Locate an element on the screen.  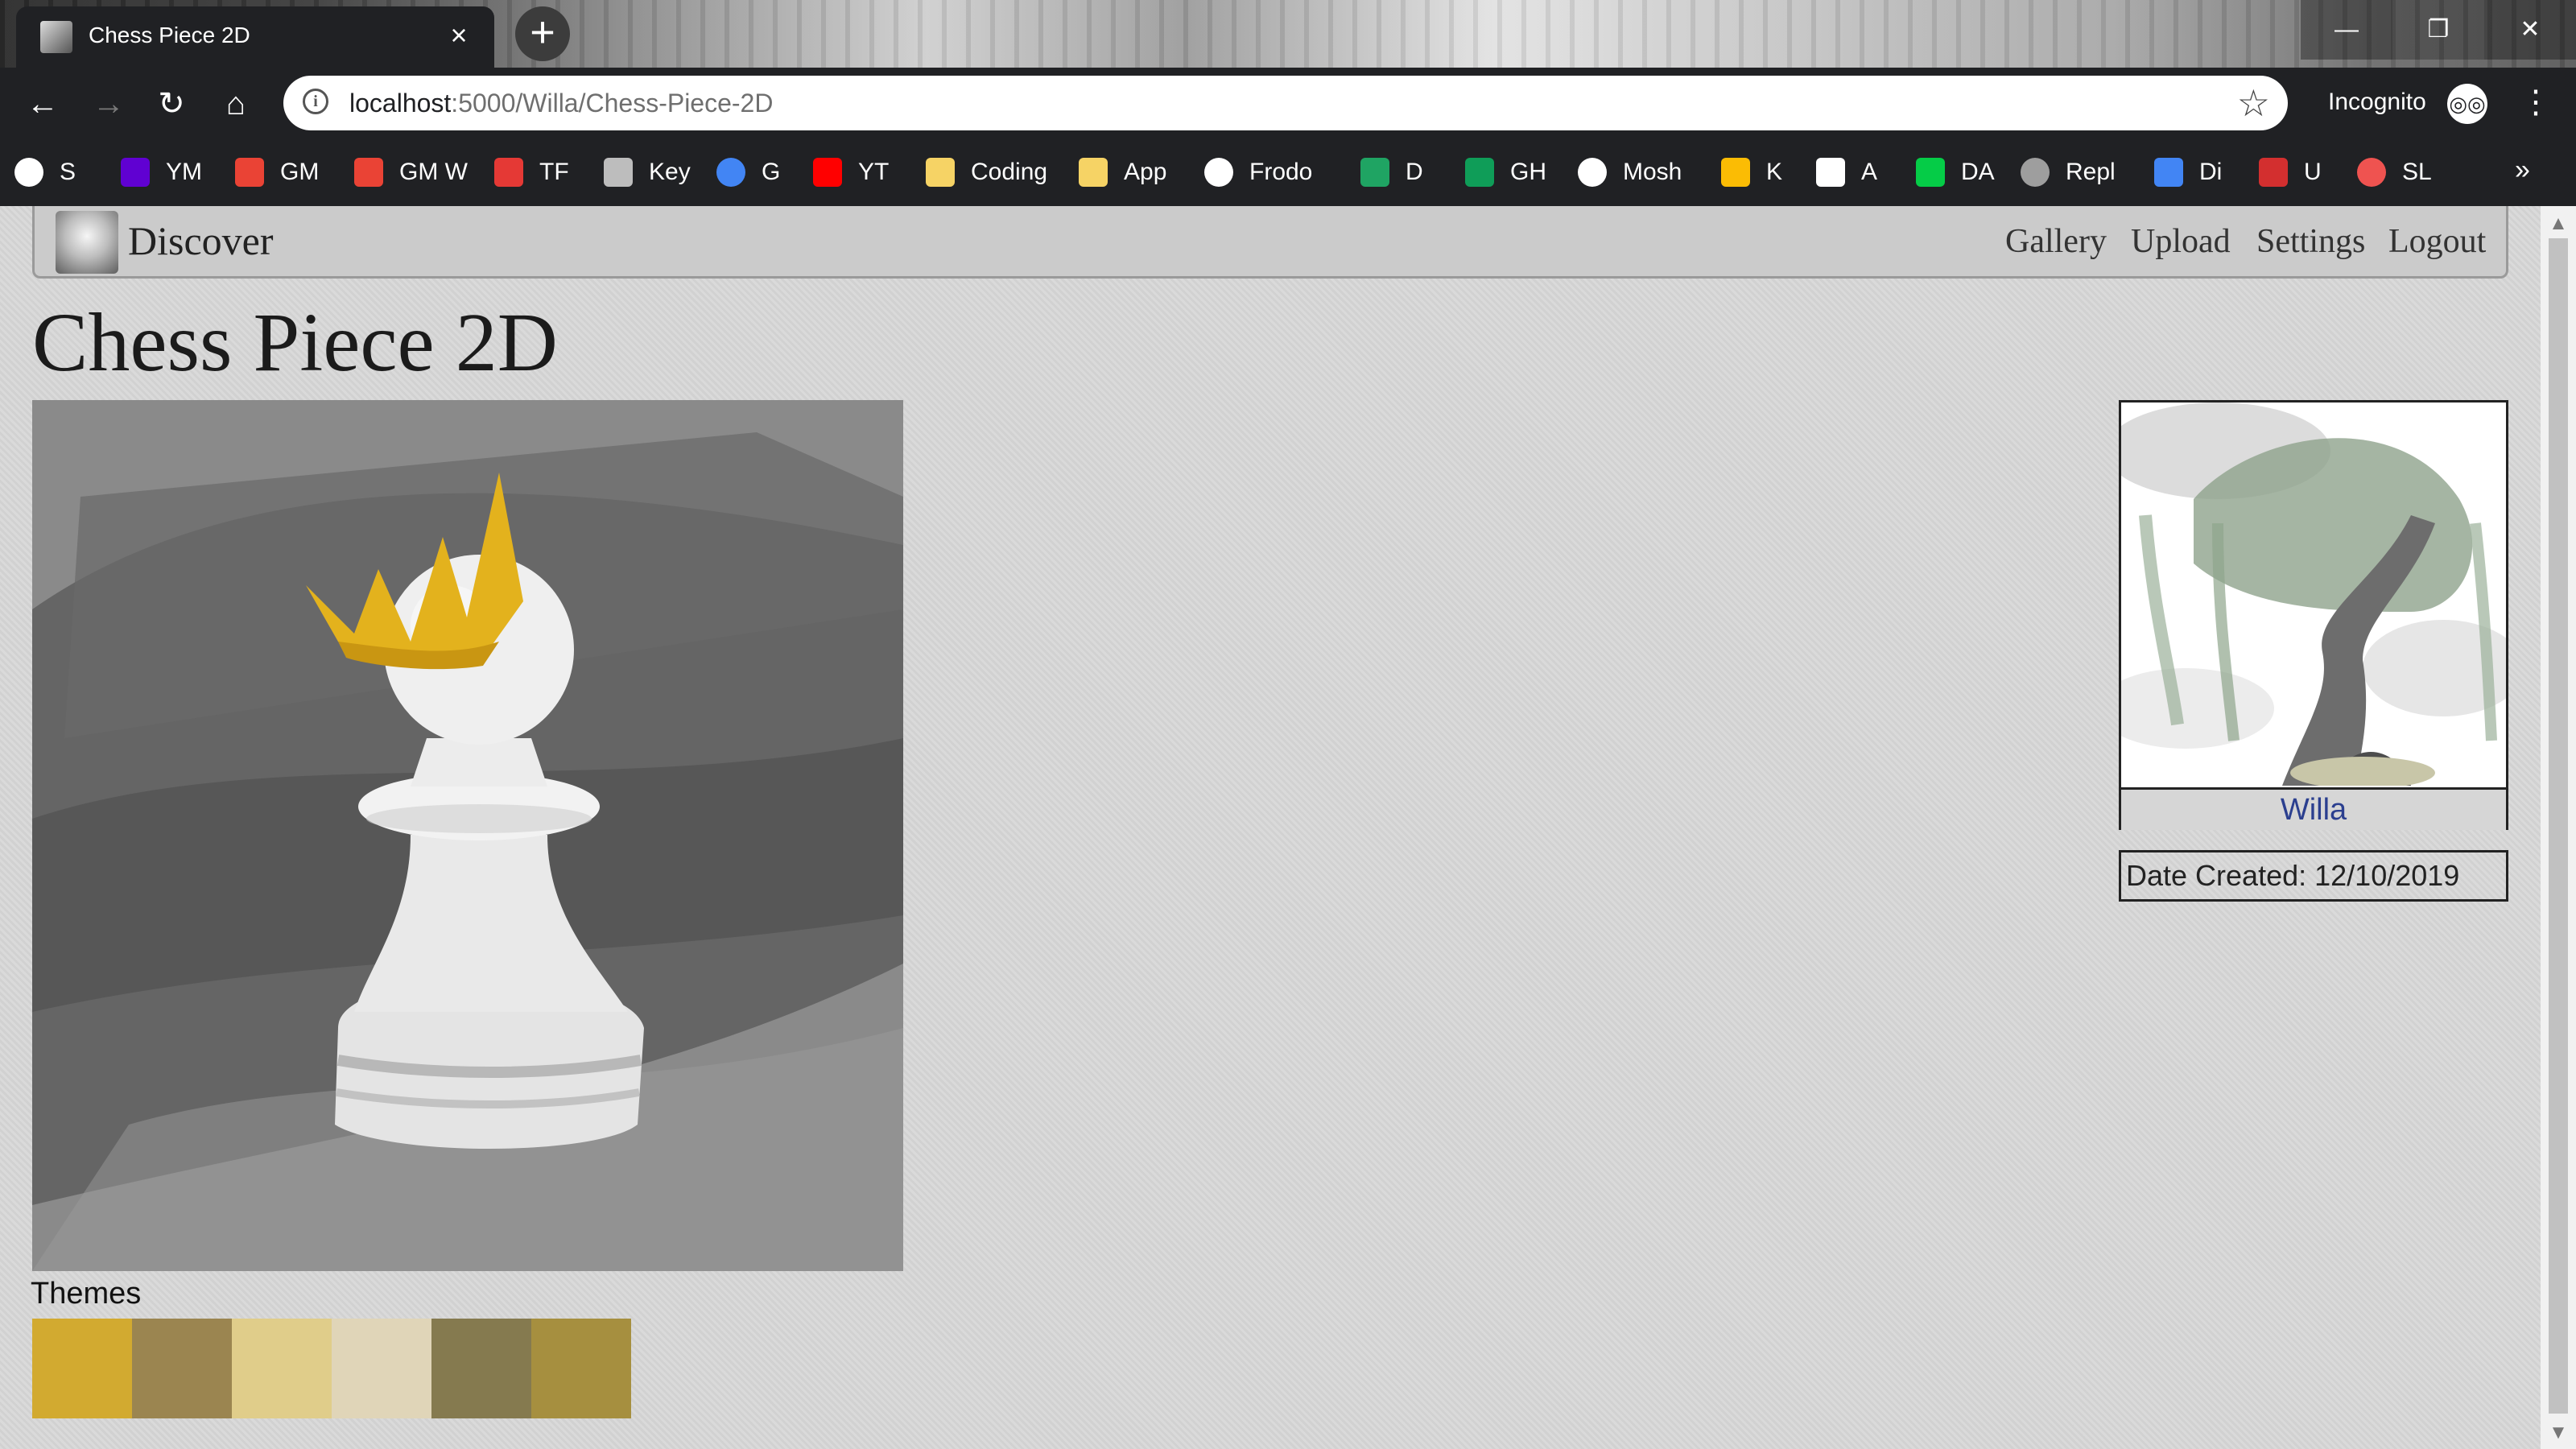
repl-icon is located at coordinates (2035, 172).